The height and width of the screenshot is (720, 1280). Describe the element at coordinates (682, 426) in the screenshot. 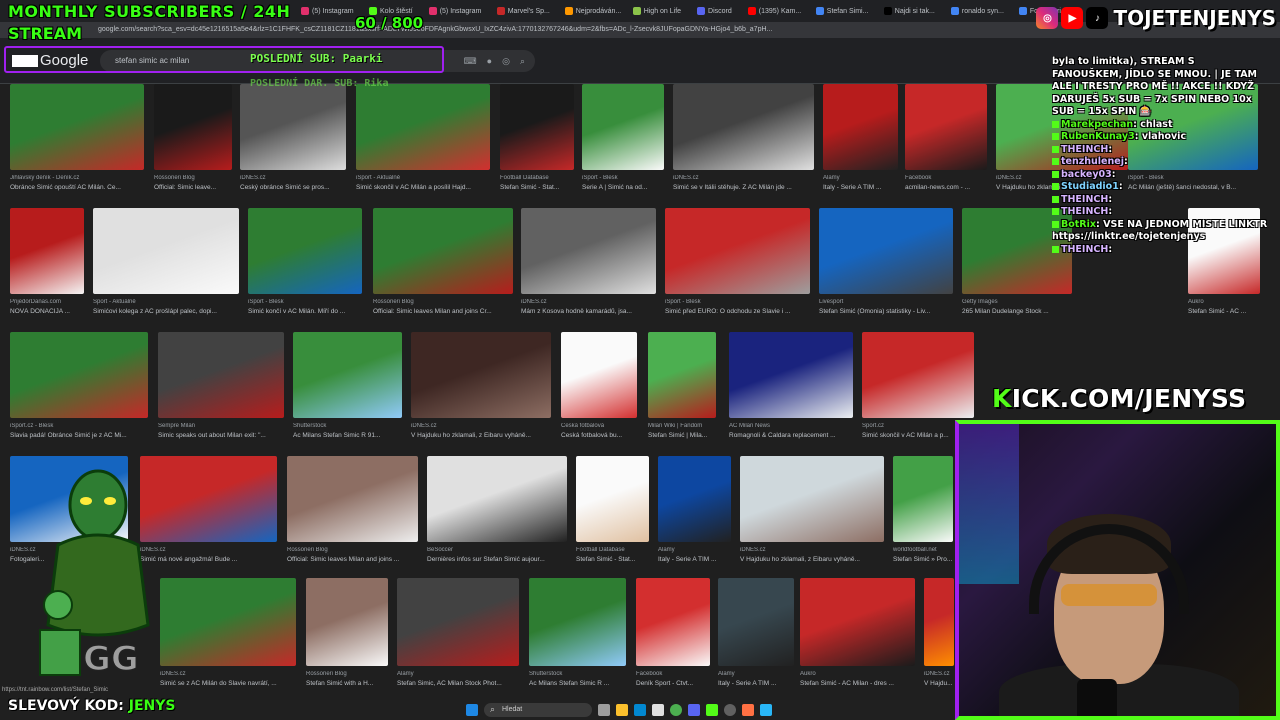

I see `result-source: Milan Wiki | Fandom` at that location.